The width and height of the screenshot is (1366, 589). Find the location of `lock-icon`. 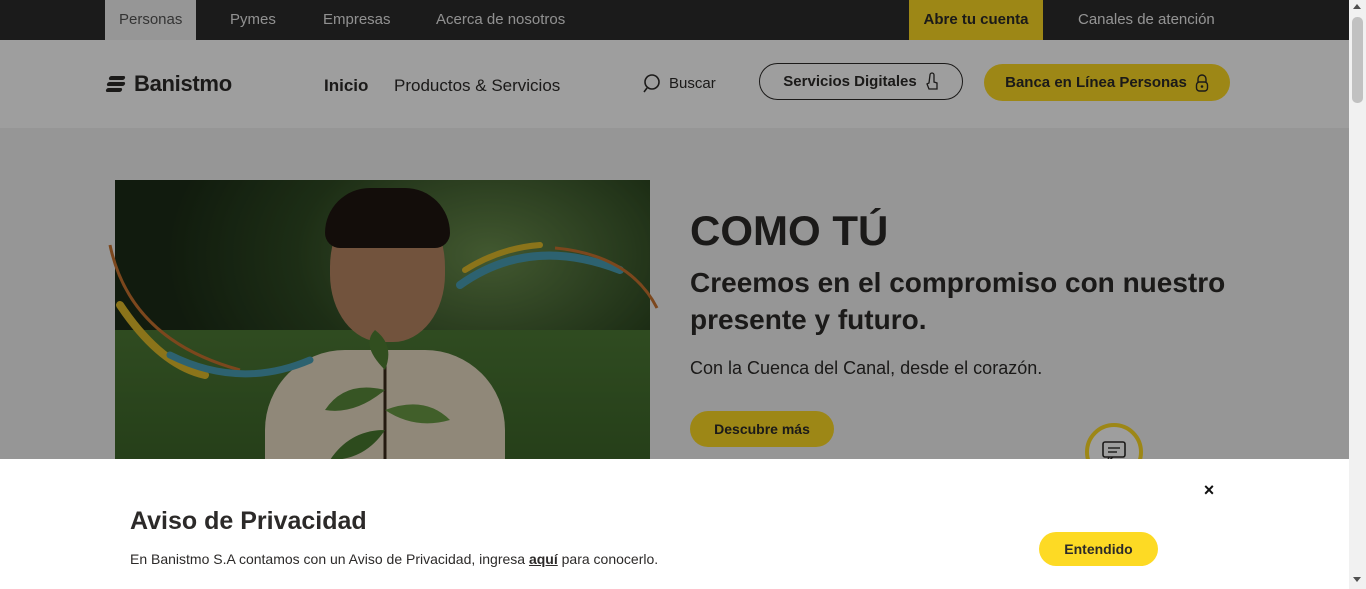

lock-icon is located at coordinates (1202, 82).